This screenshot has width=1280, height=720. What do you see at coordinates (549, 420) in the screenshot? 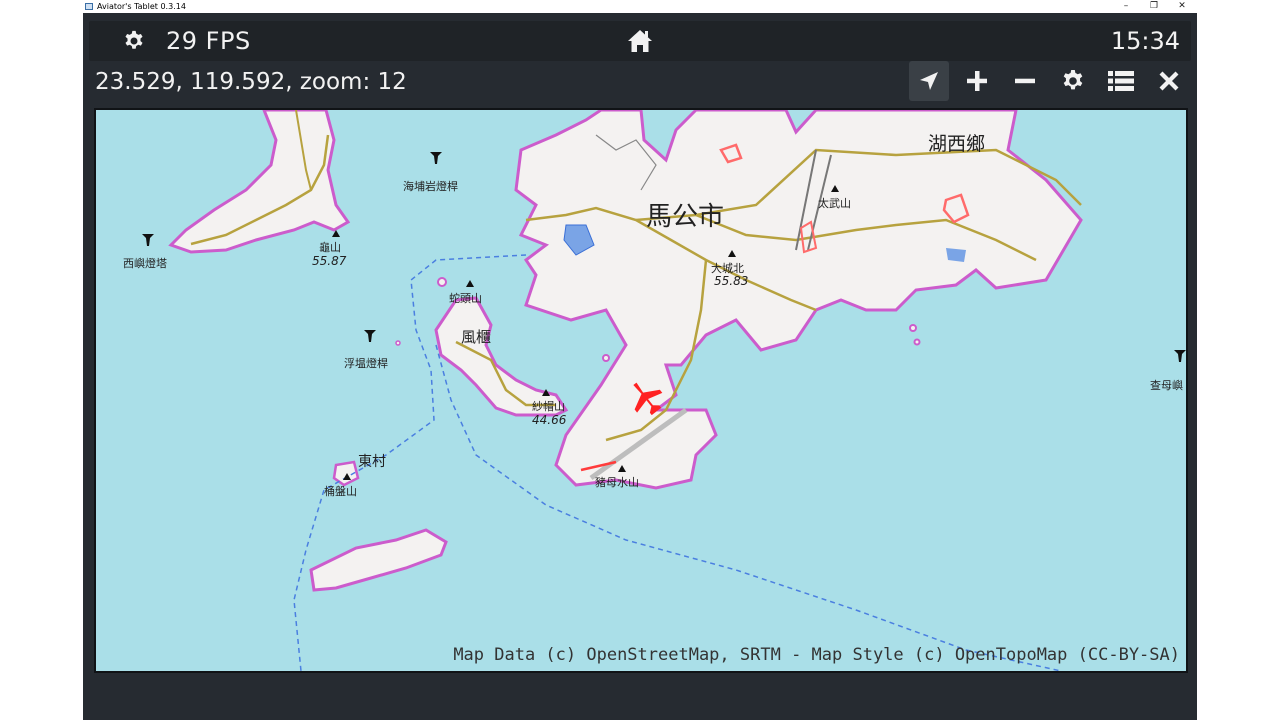
I see `label-shamaoshan-elevation: 44.66` at bounding box center [549, 420].